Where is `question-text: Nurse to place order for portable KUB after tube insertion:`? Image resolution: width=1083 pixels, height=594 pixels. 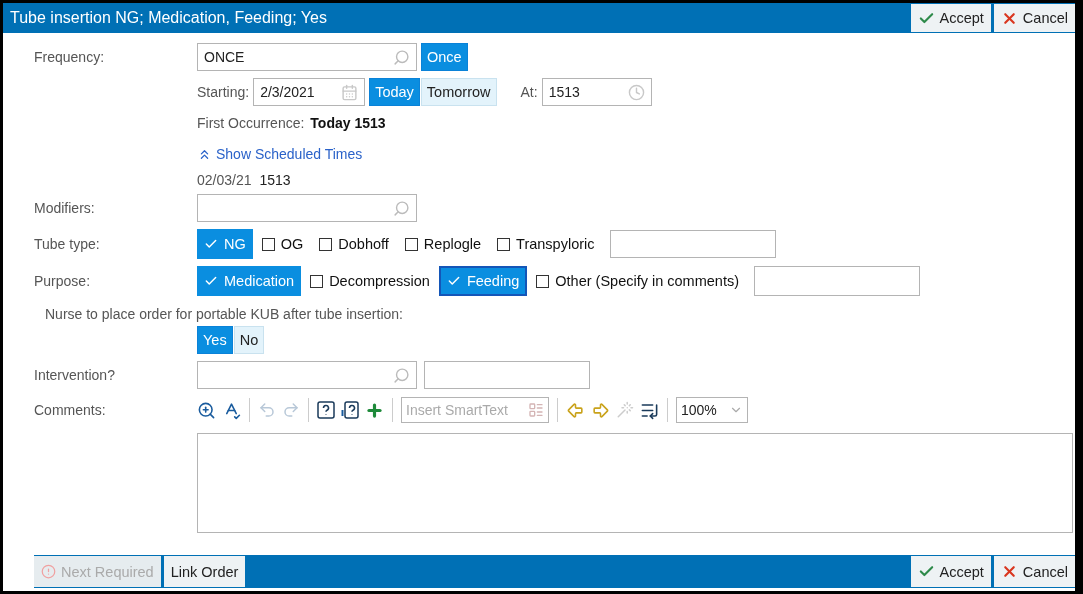
question-text: Nurse to place order for portable KUB after tube insertion: is located at coordinates (224, 314).